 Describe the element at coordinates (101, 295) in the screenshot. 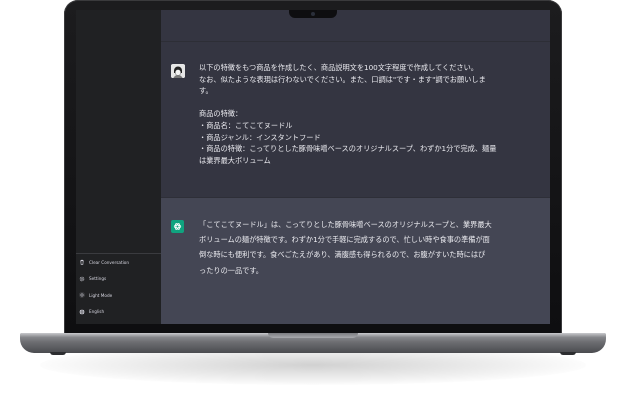

I see `light-mode-label: Light Mode` at that location.